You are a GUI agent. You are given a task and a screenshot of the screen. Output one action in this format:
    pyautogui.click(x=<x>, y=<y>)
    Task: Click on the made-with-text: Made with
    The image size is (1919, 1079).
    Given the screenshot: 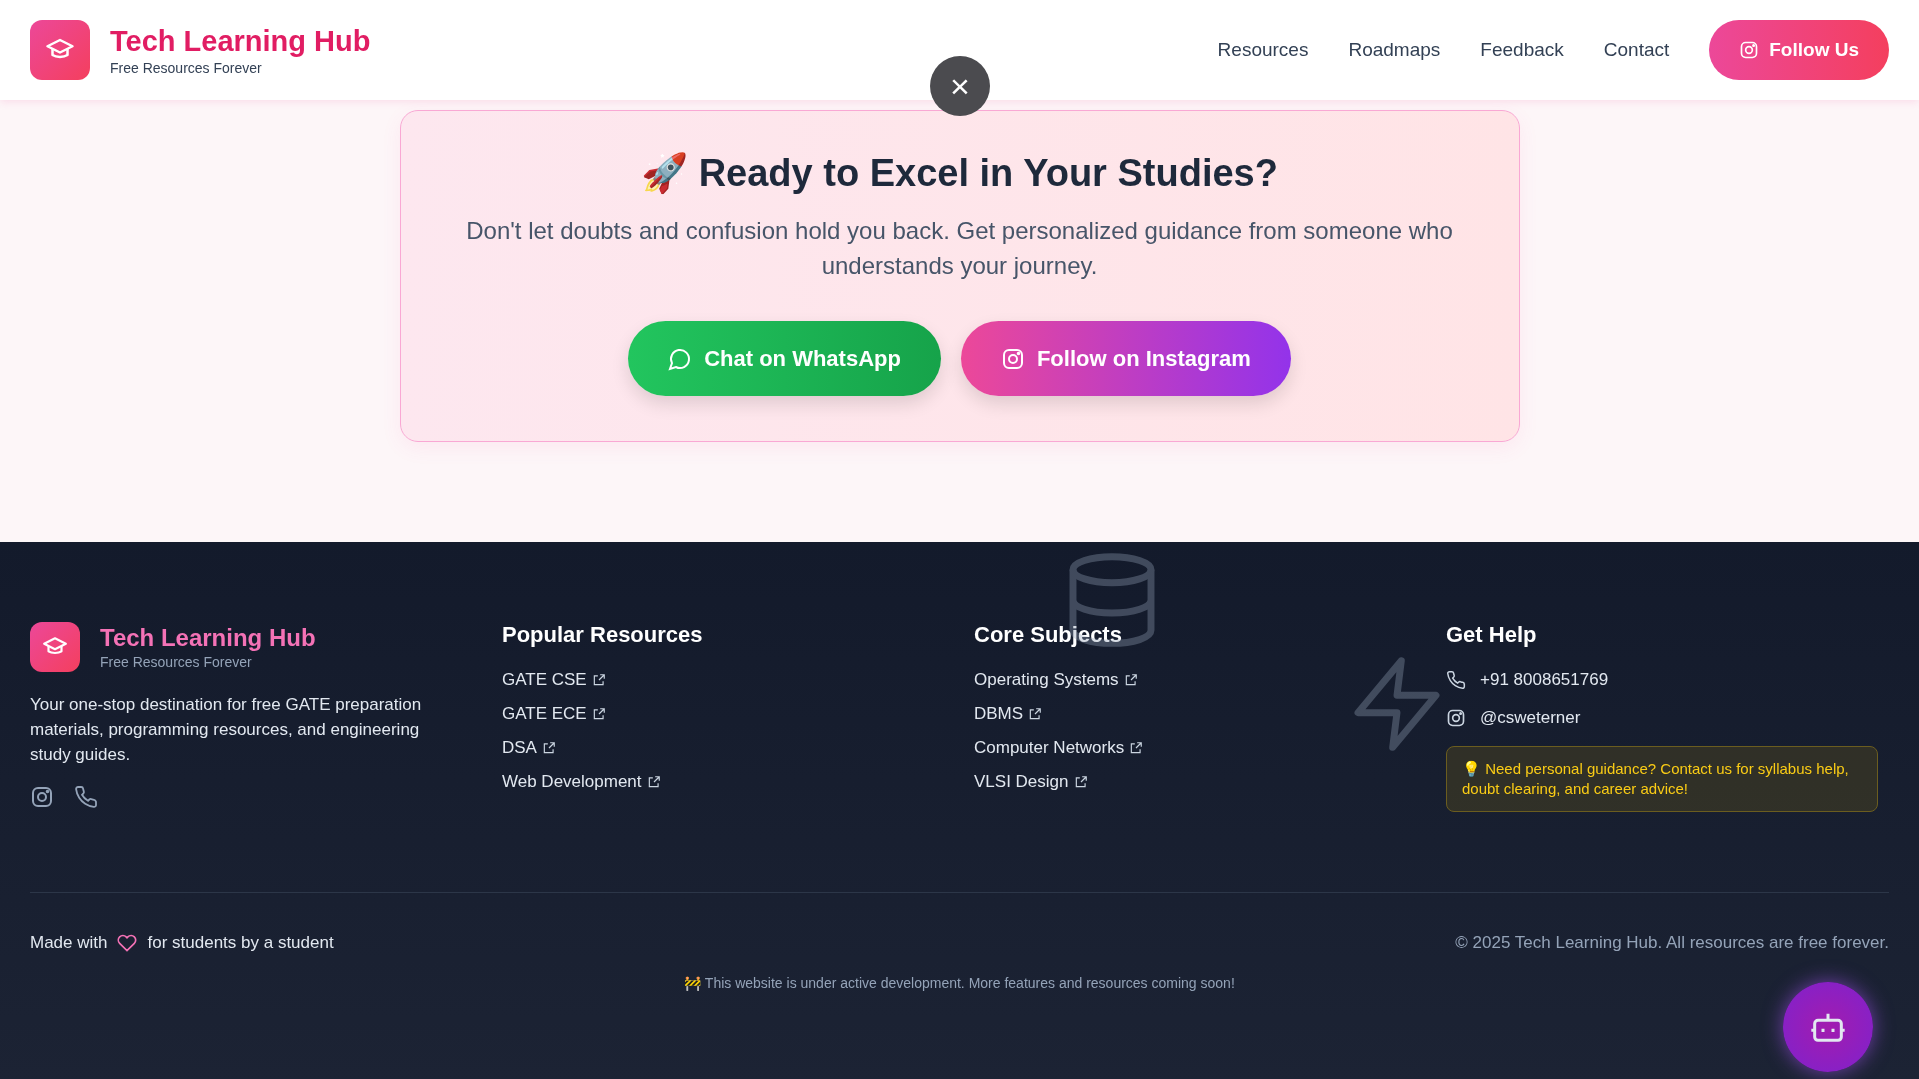 What is the action you would take?
    pyautogui.click(x=69, y=943)
    